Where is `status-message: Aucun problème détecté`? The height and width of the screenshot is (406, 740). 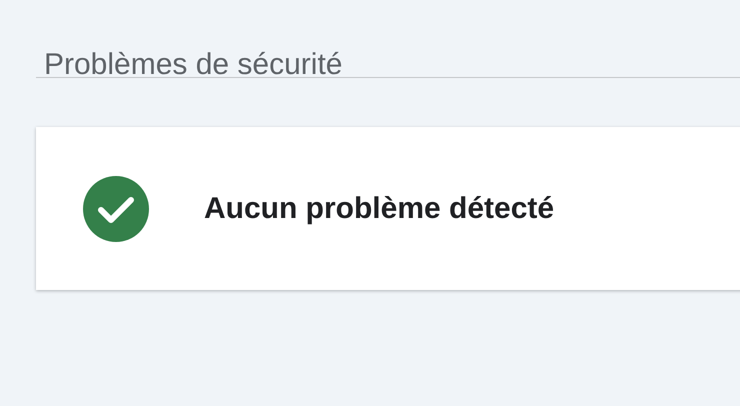 status-message: Aucun problème détecté is located at coordinates (379, 209).